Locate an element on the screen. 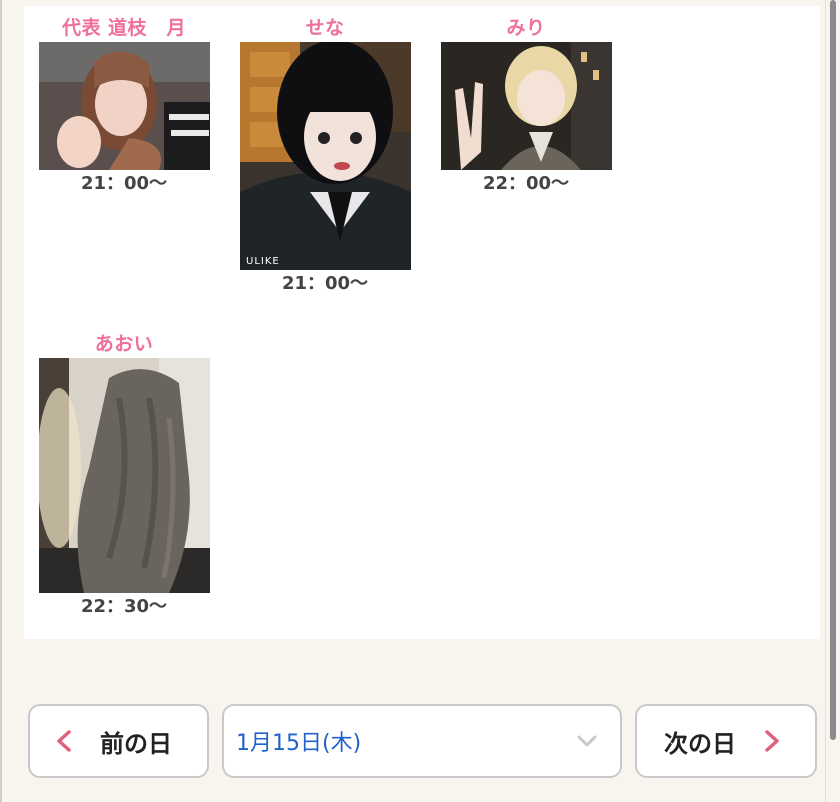  next-day-button: 次の日 is located at coordinates (726, 741).